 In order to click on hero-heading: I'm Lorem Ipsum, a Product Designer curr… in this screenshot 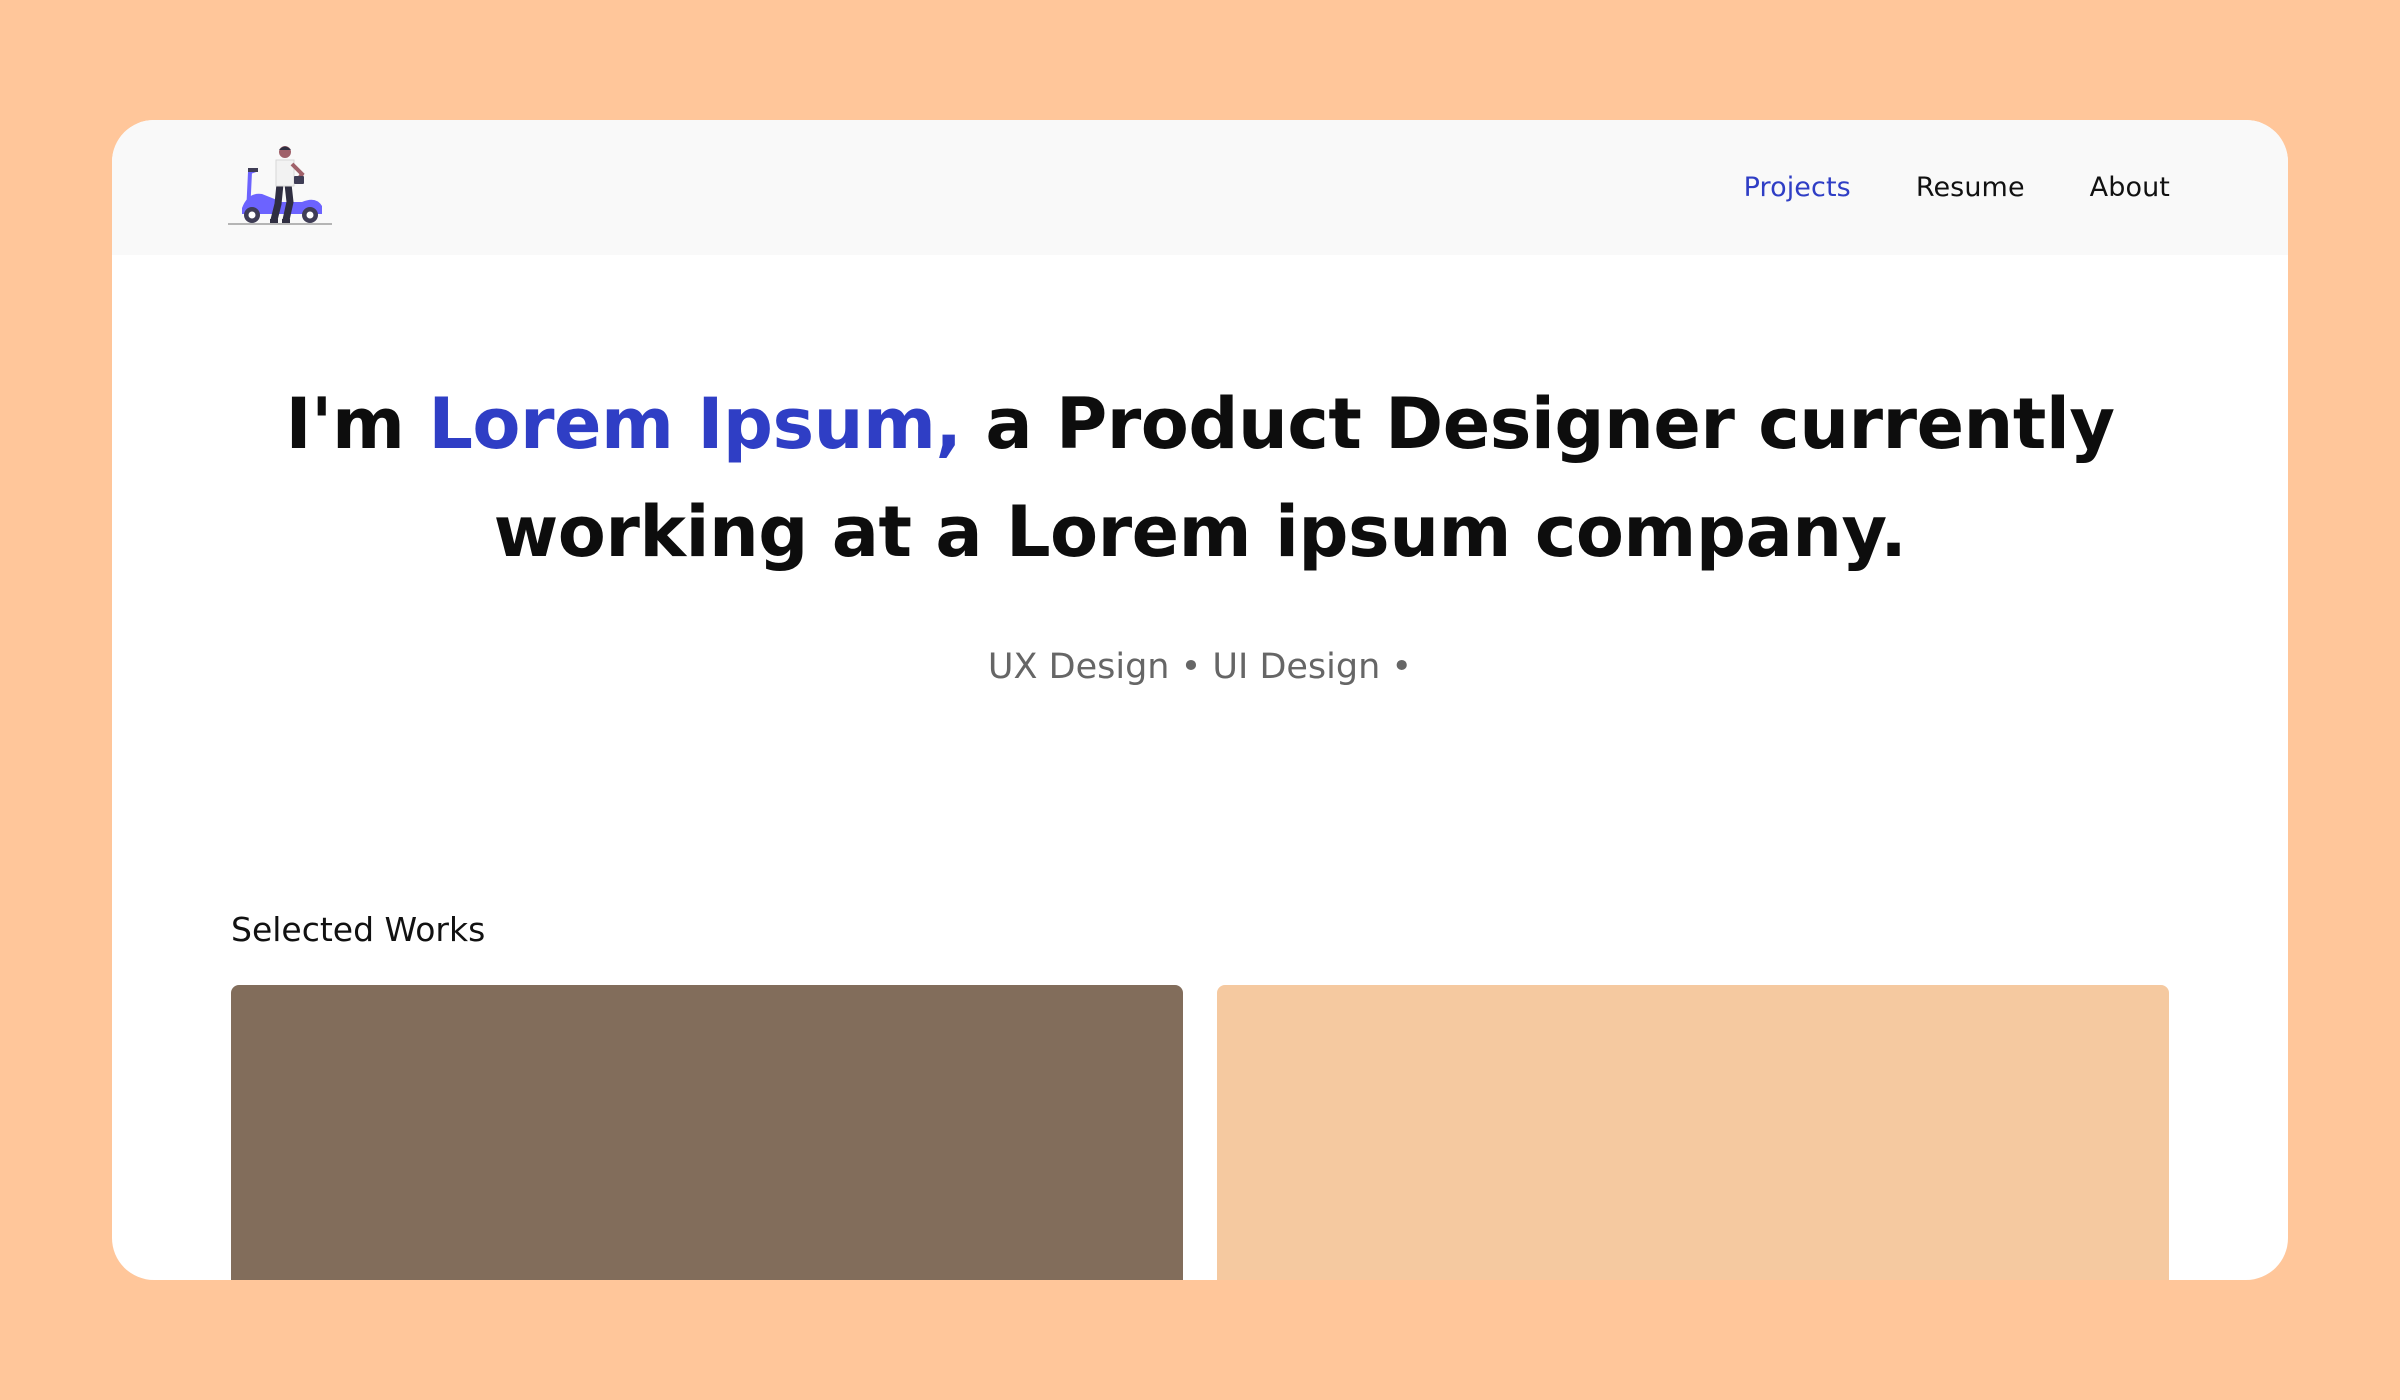, I will do `click(1200, 478)`.